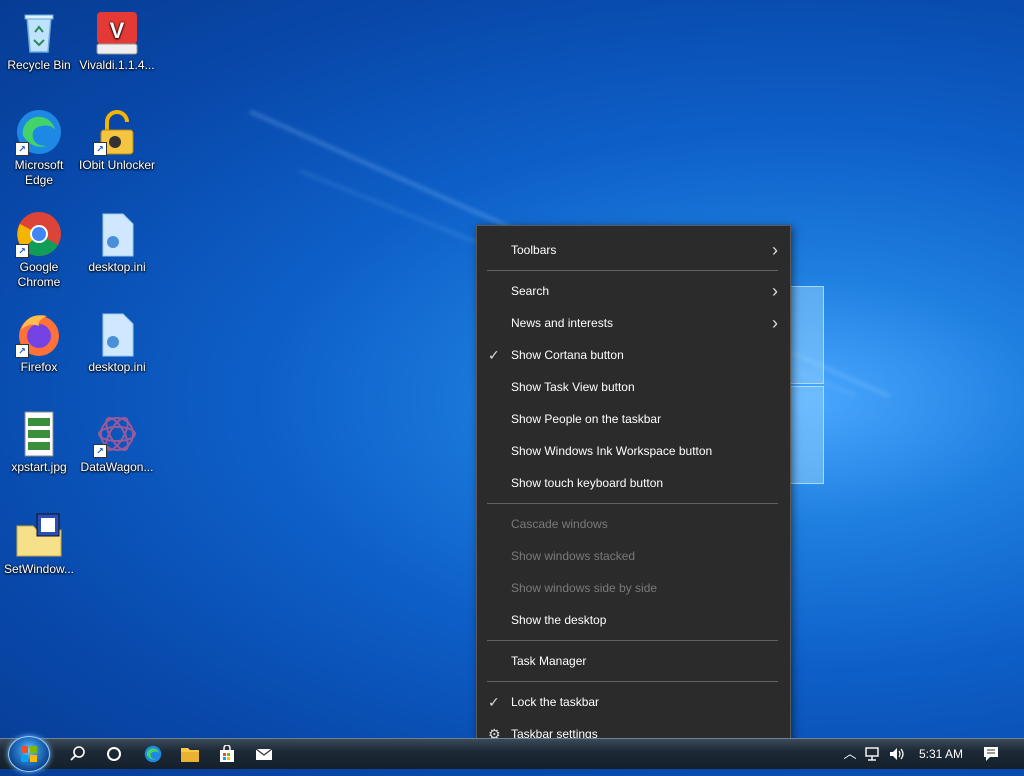 This screenshot has width=1024, height=776. Describe the element at coordinates (633, 323) in the screenshot. I see `menu-item-news-and-interests: News and interests ›` at that location.